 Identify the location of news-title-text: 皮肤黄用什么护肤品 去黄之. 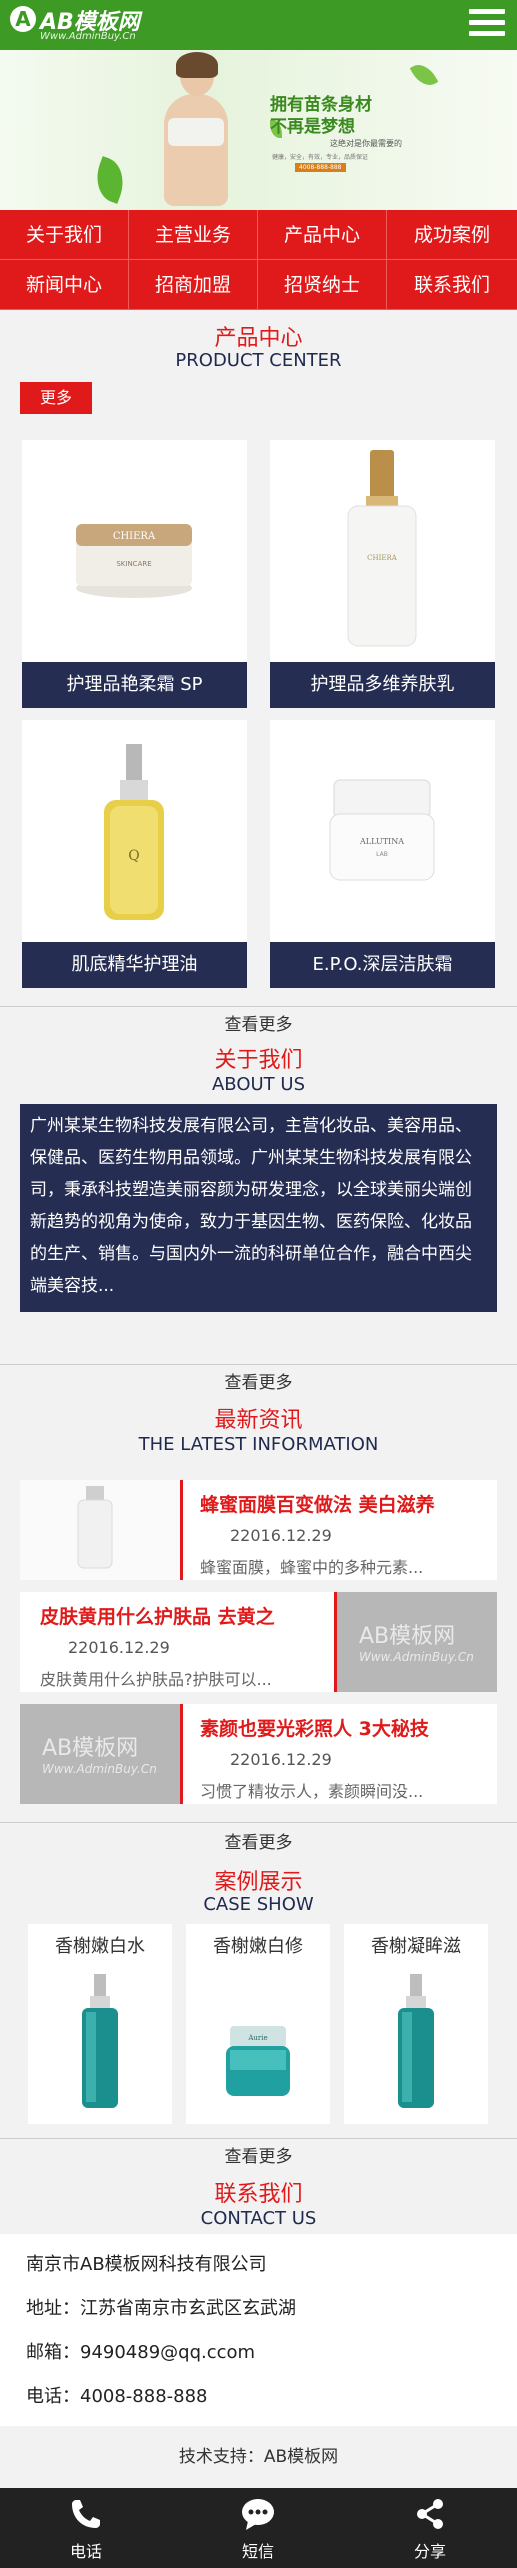
(190, 1615).